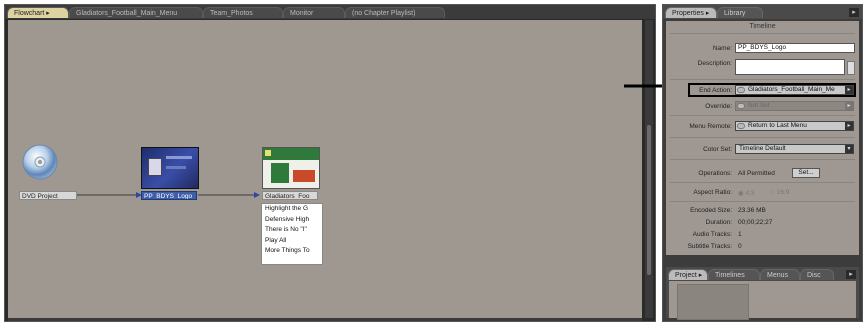 The image size is (863, 323). What do you see at coordinates (395, 12) in the screenshot?
I see `tab-chapter-playlist: (no Chapter Playlist)` at bounding box center [395, 12].